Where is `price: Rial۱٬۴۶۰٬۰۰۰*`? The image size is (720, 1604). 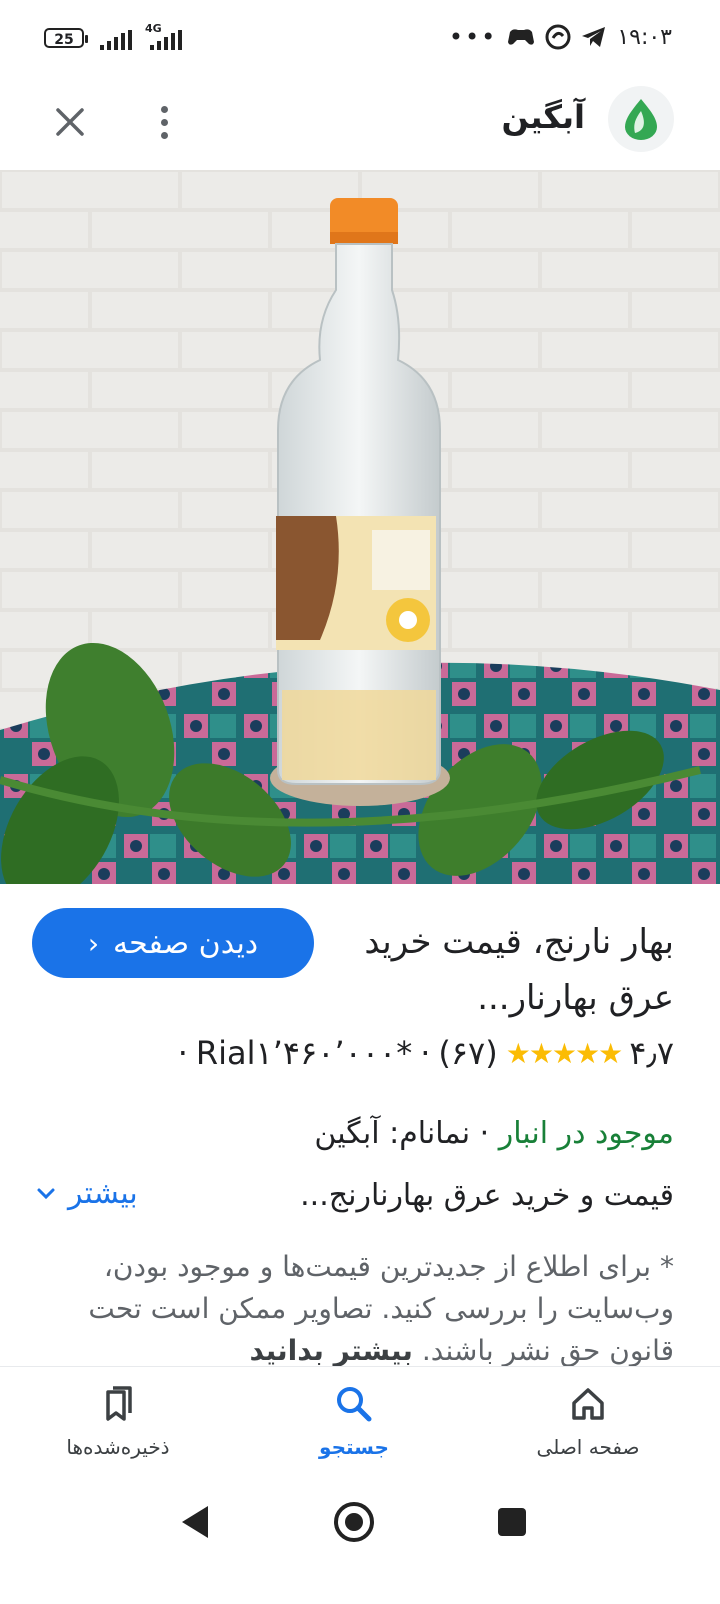 price: Rial۱٬۴۶۰٬۰۰۰* is located at coordinates (304, 1053).